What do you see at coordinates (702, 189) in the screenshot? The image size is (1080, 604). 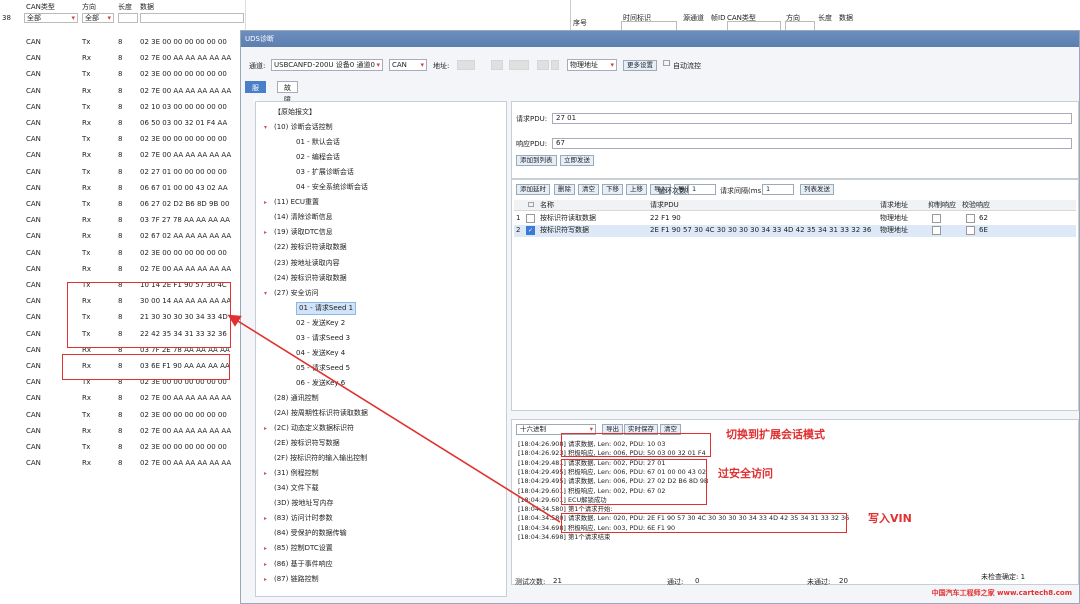 I see `loop-count-input: 1` at bounding box center [702, 189].